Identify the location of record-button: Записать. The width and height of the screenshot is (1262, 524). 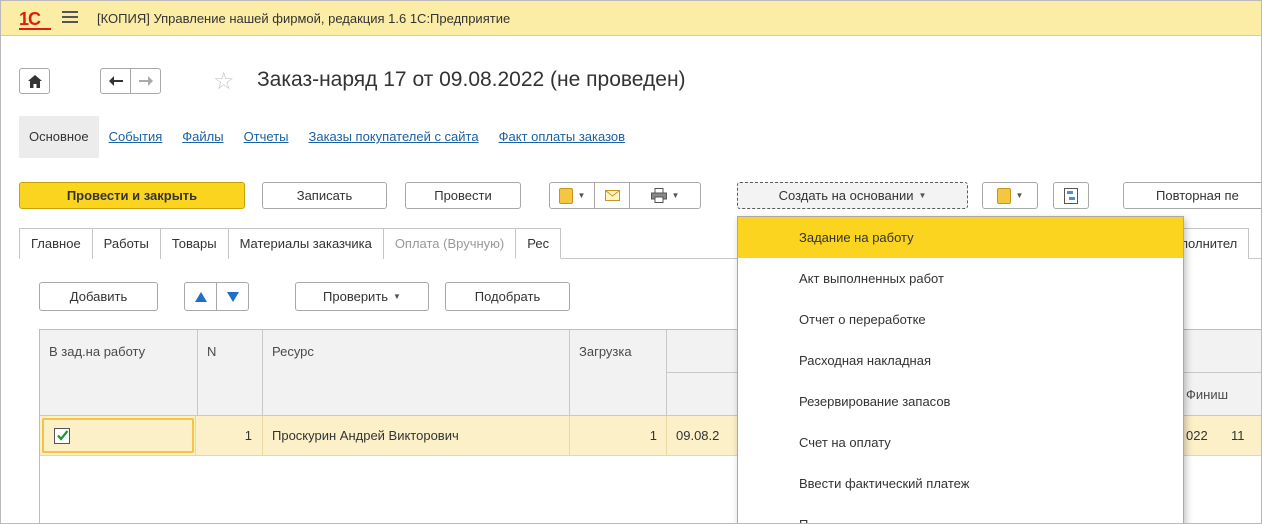
(324, 195).